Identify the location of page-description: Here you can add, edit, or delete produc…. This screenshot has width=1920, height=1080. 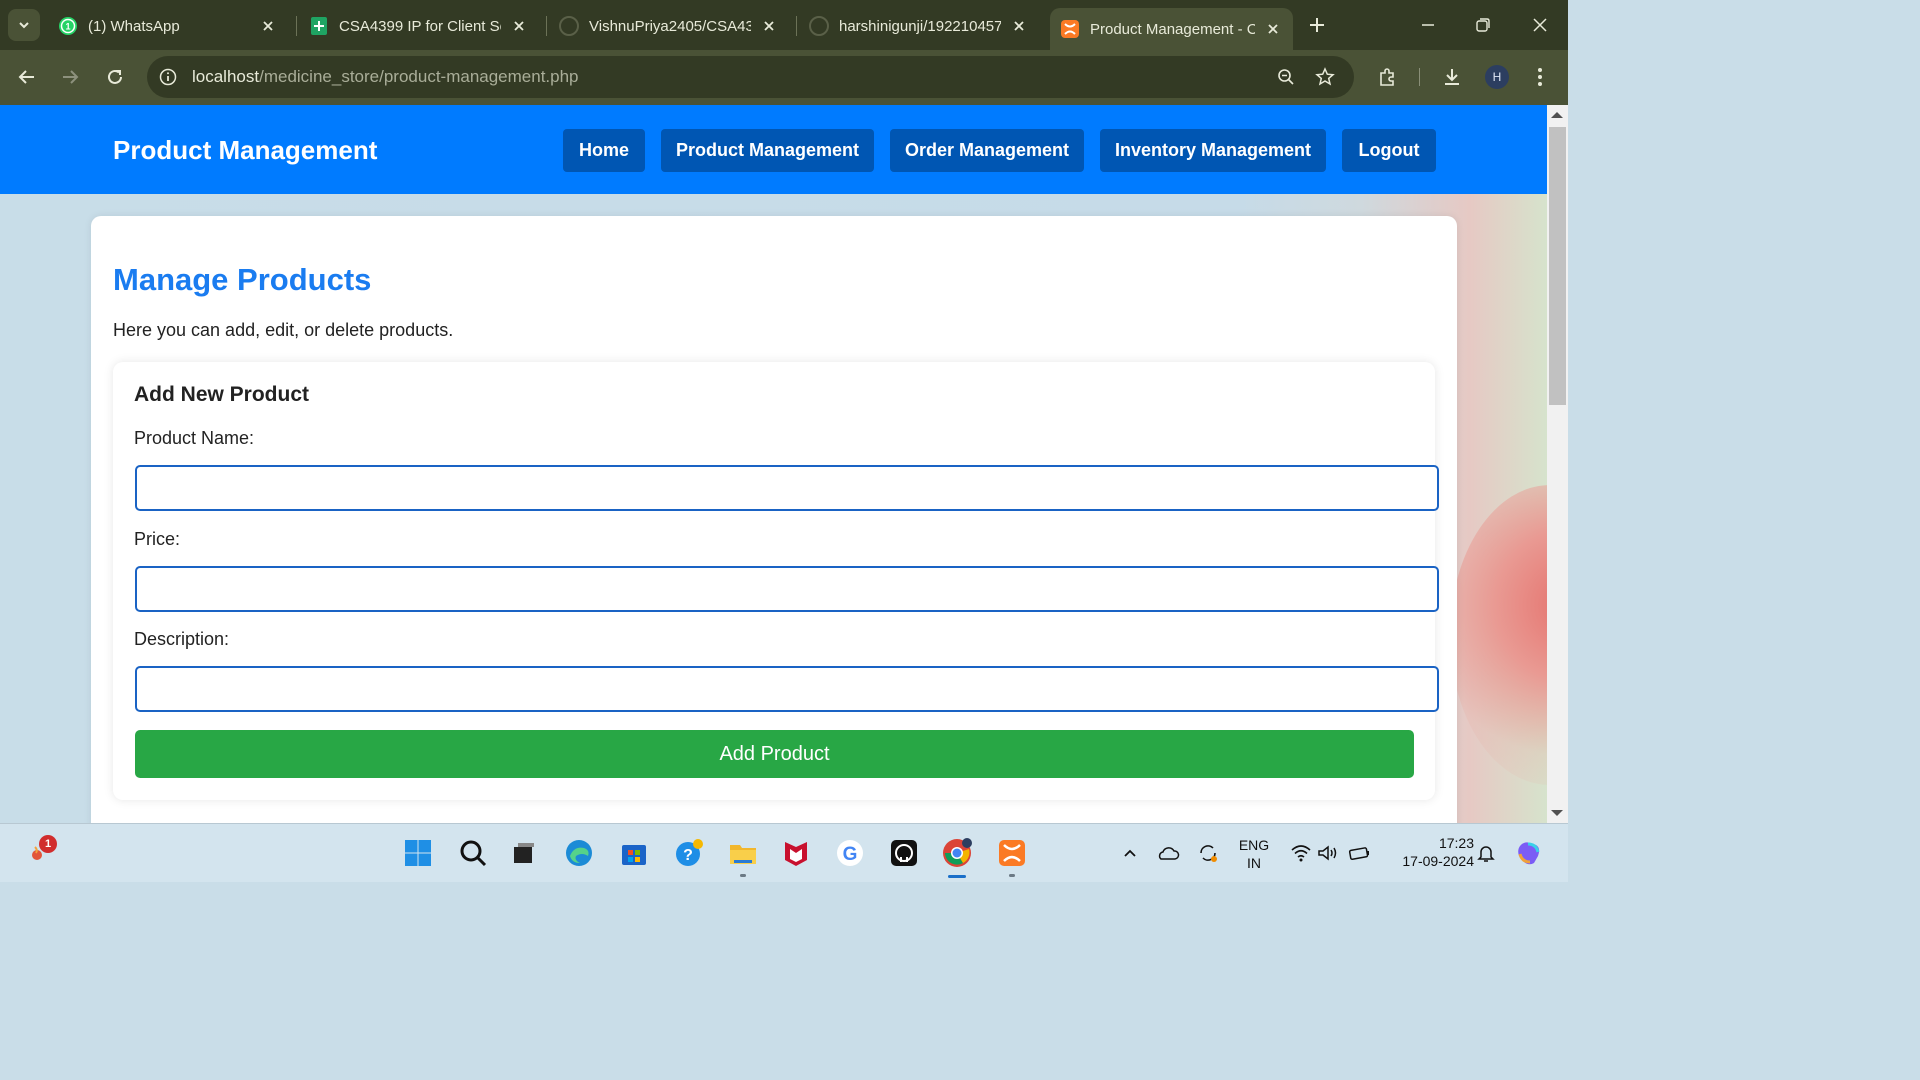
(283, 330).